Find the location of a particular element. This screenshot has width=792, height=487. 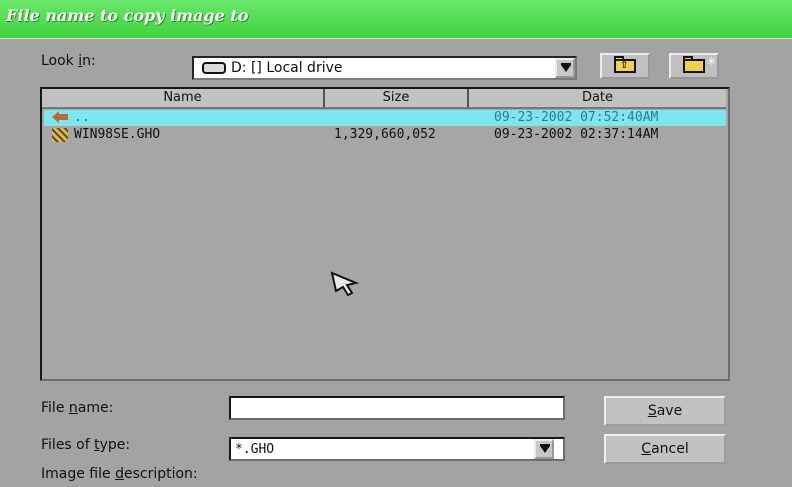

up-one-level-button: ⇧ is located at coordinates (625, 66).